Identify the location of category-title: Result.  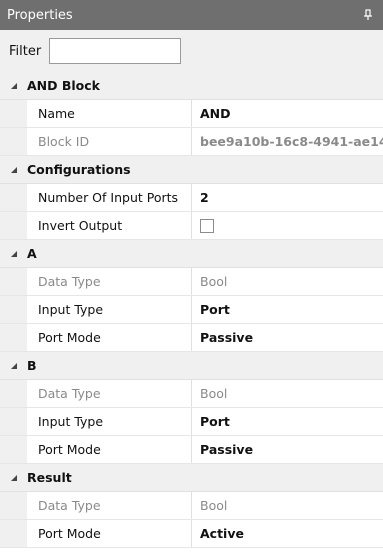
(49, 477).